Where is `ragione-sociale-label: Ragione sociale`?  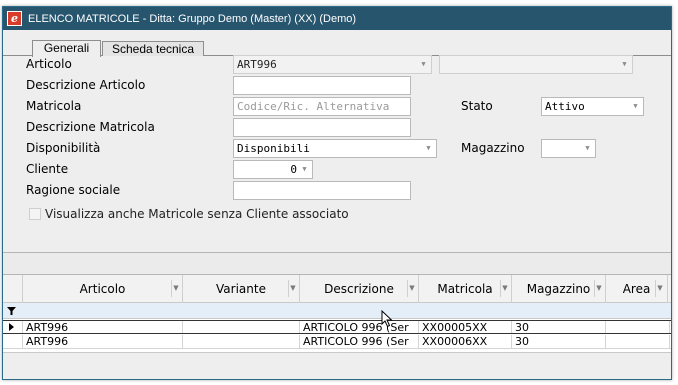
ragione-sociale-label: Ragione sociale is located at coordinates (73, 190).